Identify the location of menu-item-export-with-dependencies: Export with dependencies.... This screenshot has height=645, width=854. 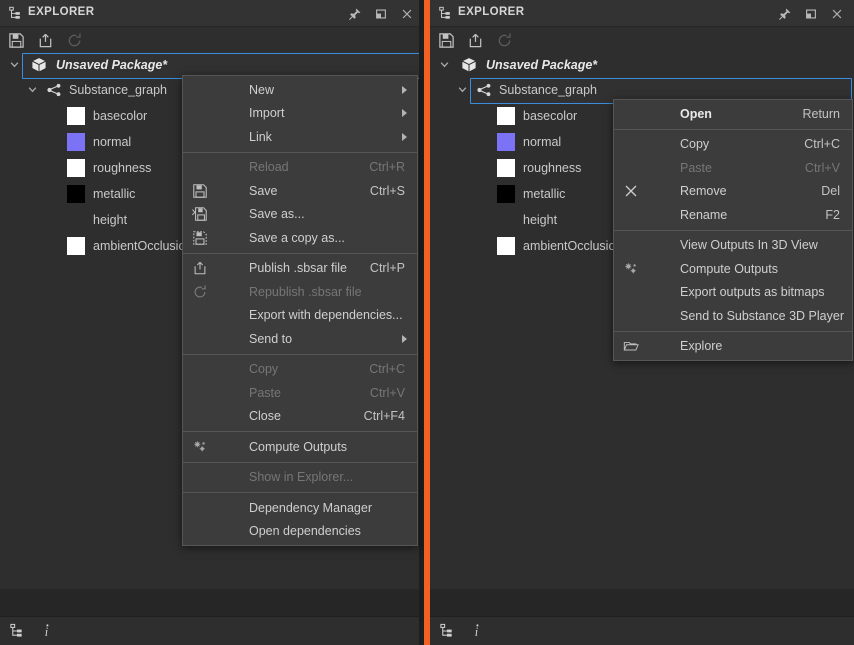
(300, 316).